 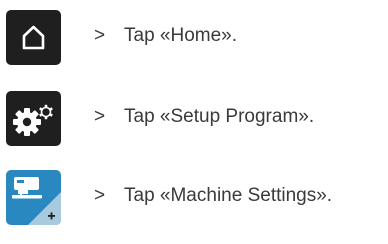 What do you see at coordinates (228, 195) in the screenshot?
I see `step-instruction: Tap «Machine Settings».` at bounding box center [228, 195].